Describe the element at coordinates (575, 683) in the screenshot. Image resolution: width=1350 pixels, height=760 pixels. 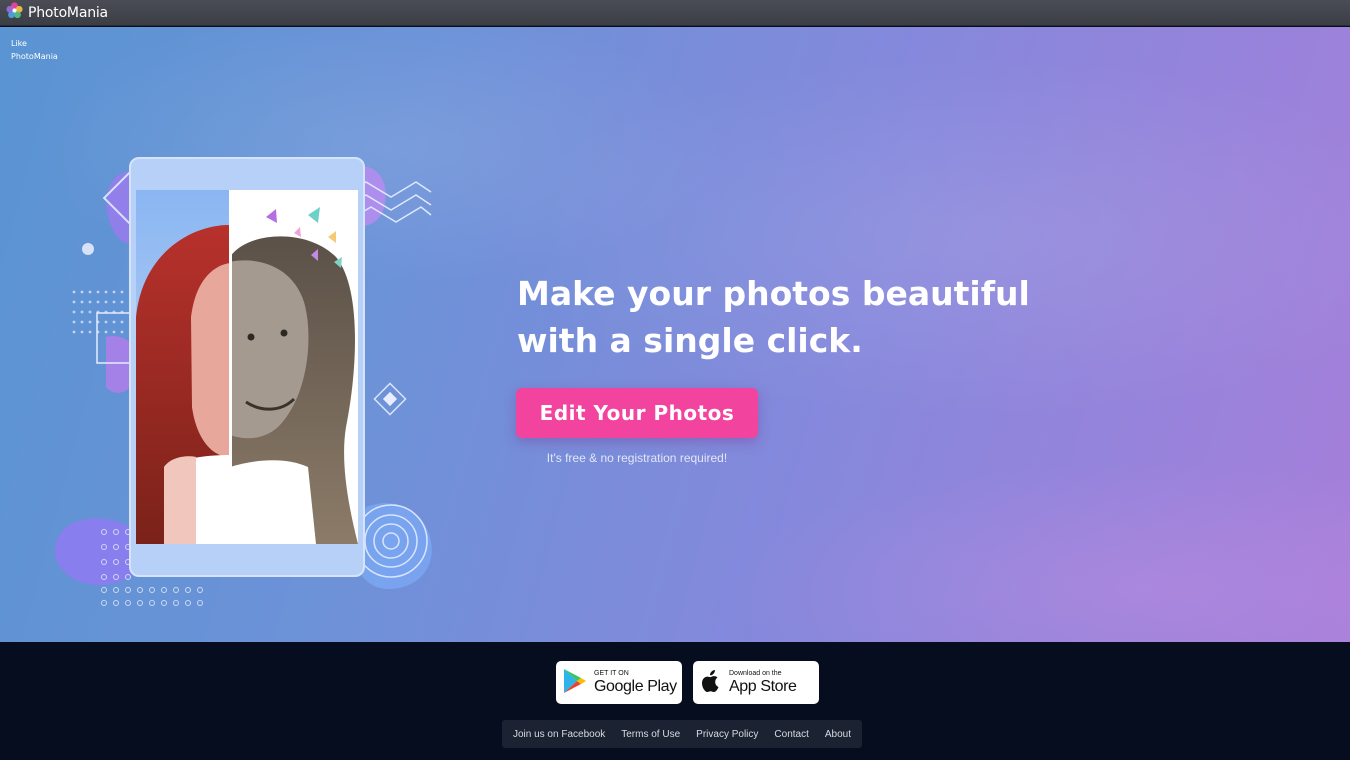
I see `google-play-icon` at that location.